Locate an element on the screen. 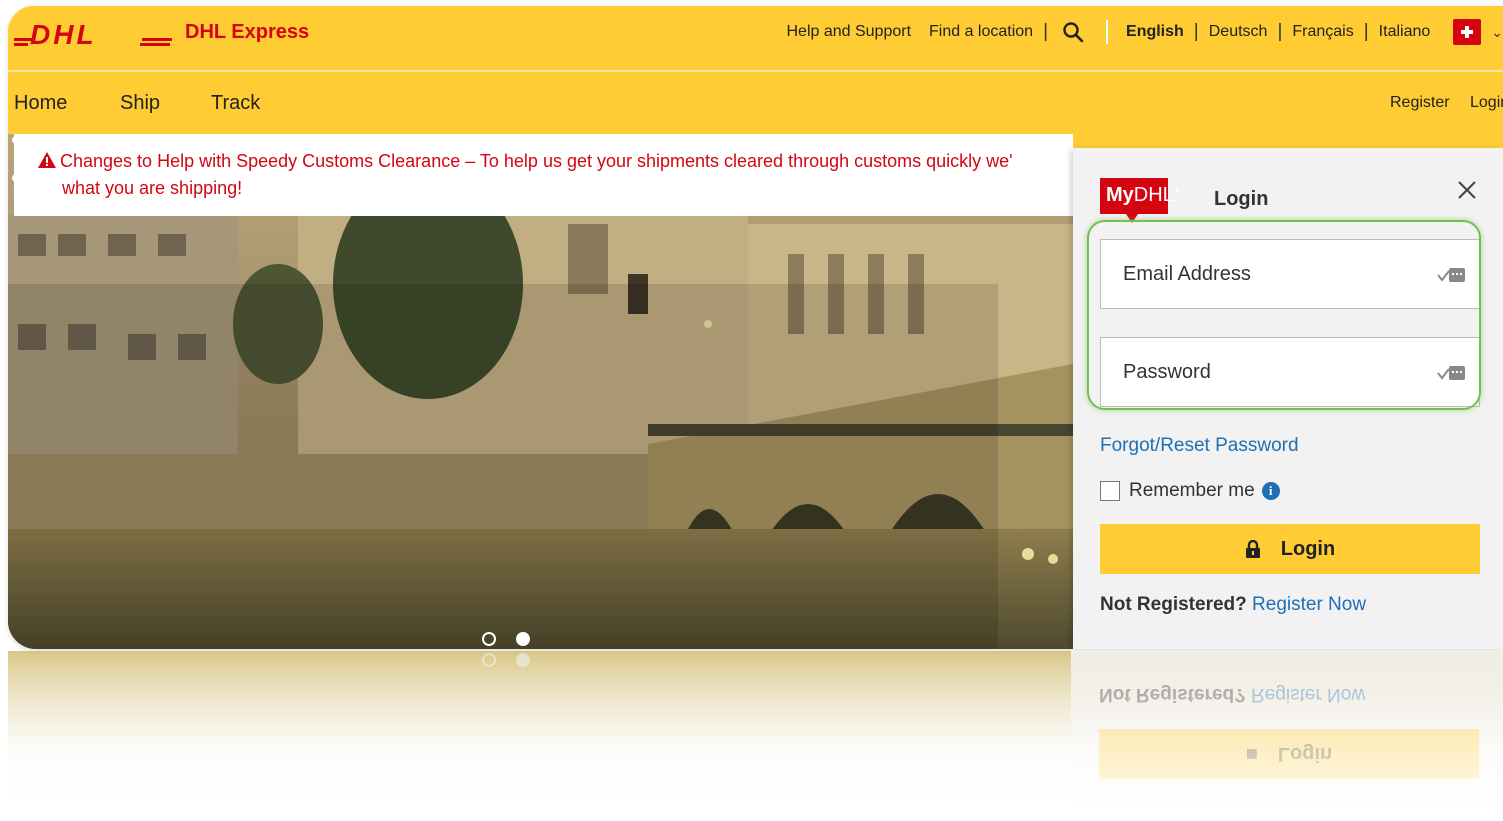 The height and width of the screenshot is (821, 1503). badge-plus: + is located at coordinates (1177, 190).